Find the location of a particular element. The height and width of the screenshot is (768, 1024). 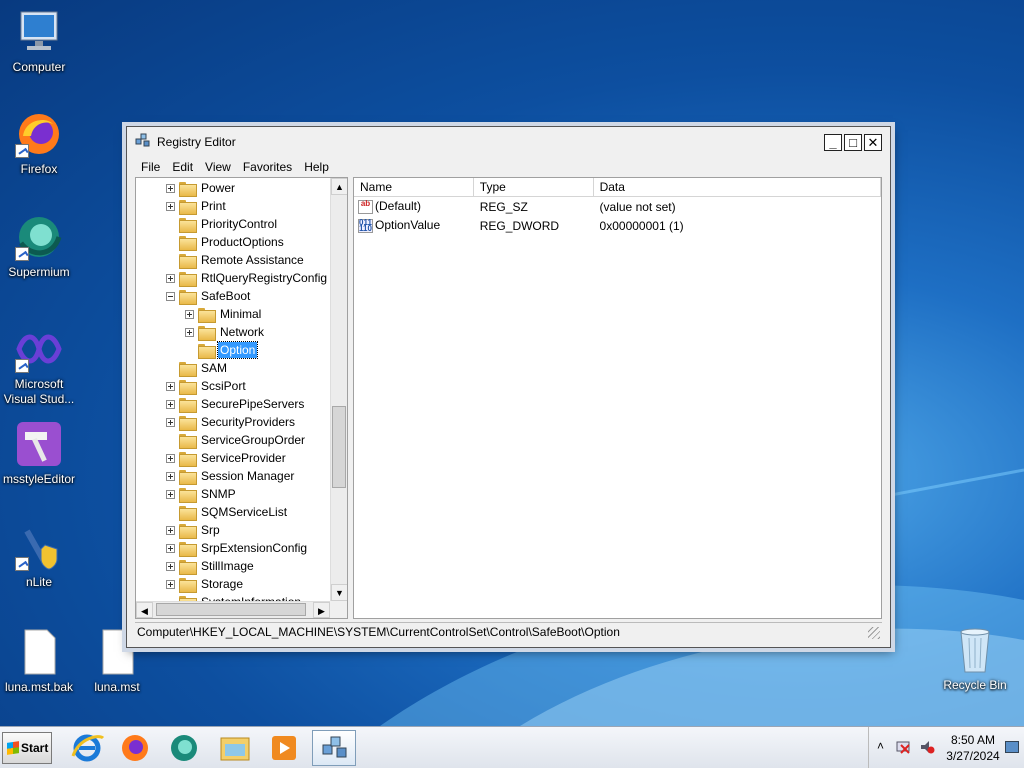

menu-edit: Edit is located at coordinates (182, 167).